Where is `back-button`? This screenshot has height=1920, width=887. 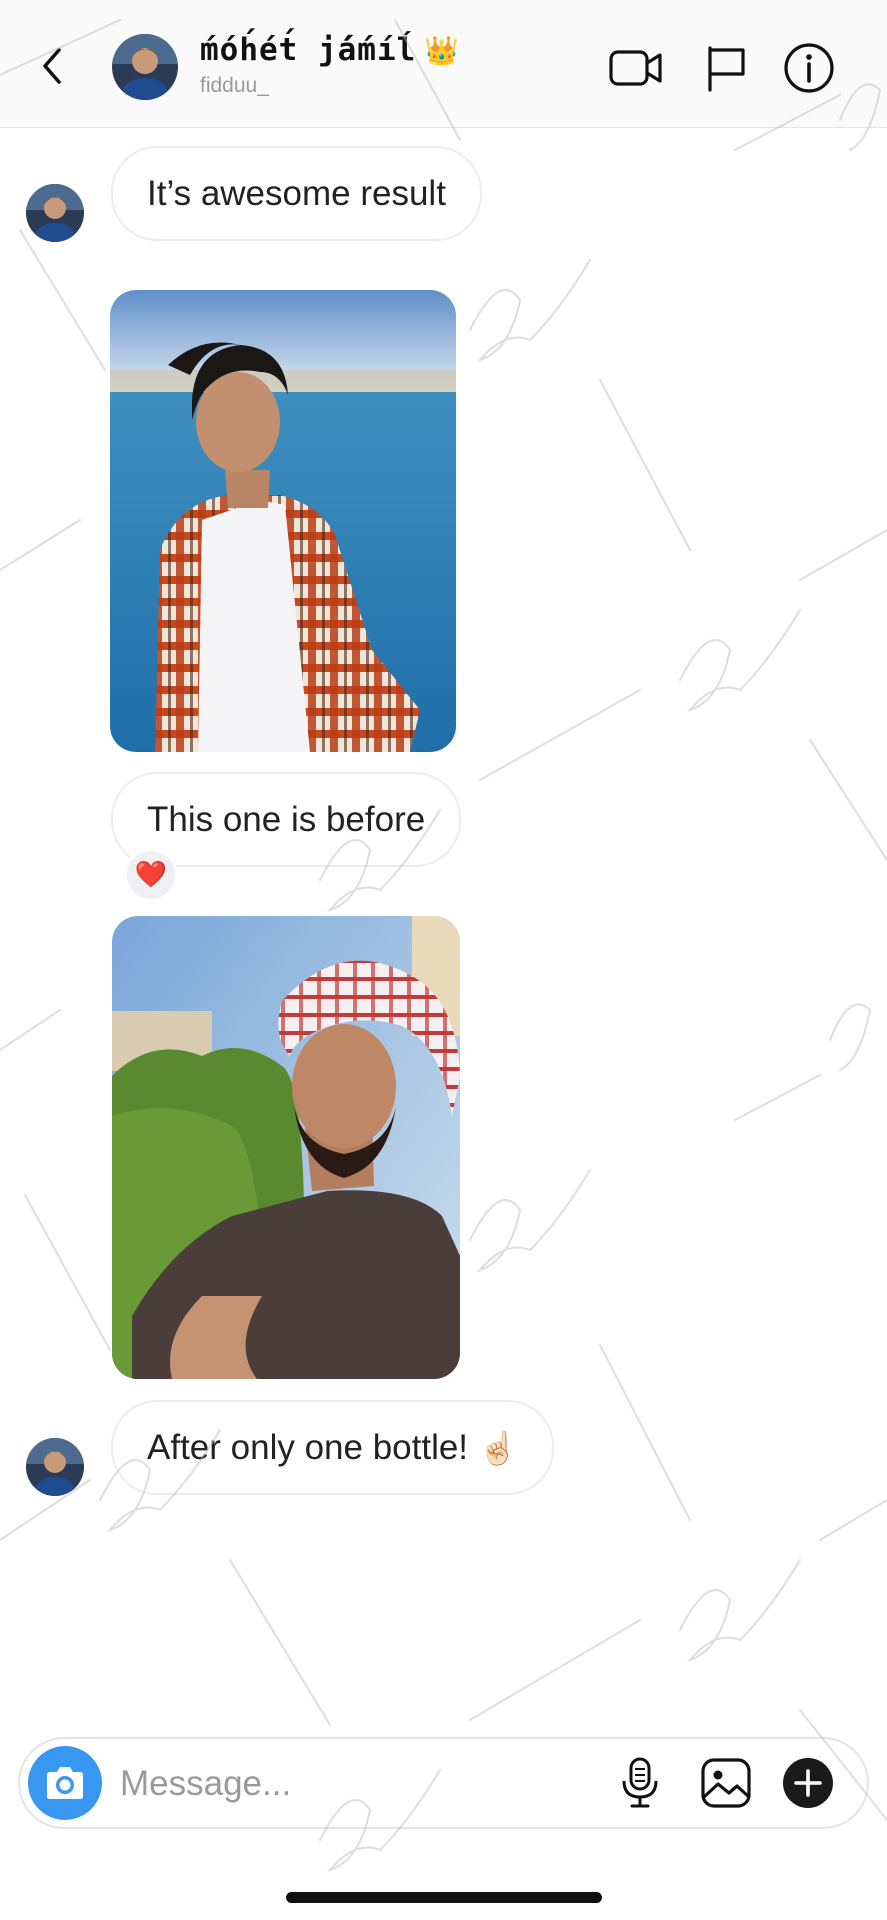 back-button is located at coordinates (52, 66).